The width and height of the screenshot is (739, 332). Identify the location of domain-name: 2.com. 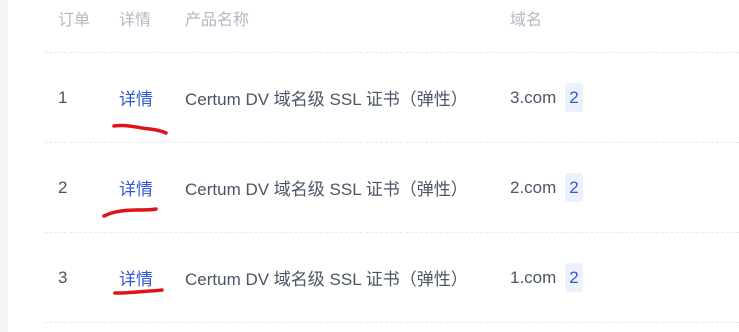
(533, 187).